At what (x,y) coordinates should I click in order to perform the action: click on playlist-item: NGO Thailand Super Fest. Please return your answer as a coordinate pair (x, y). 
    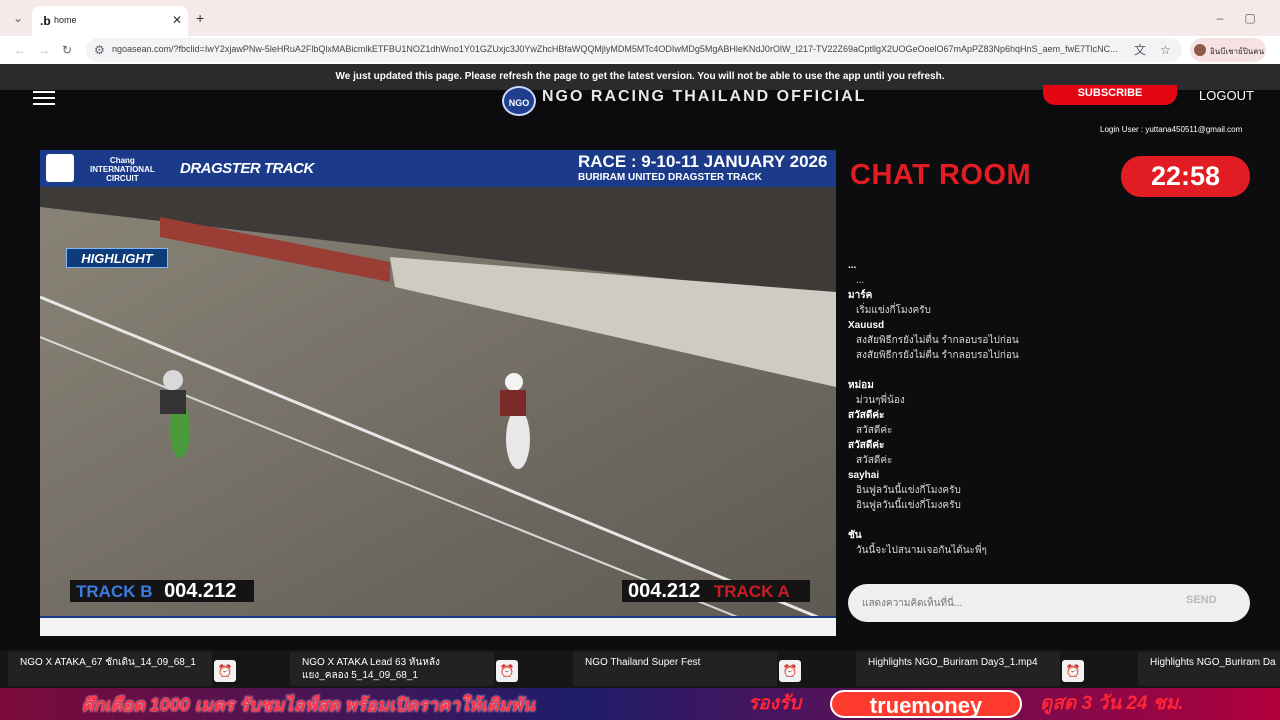
    Looking at the image, I should click on (675, 669).